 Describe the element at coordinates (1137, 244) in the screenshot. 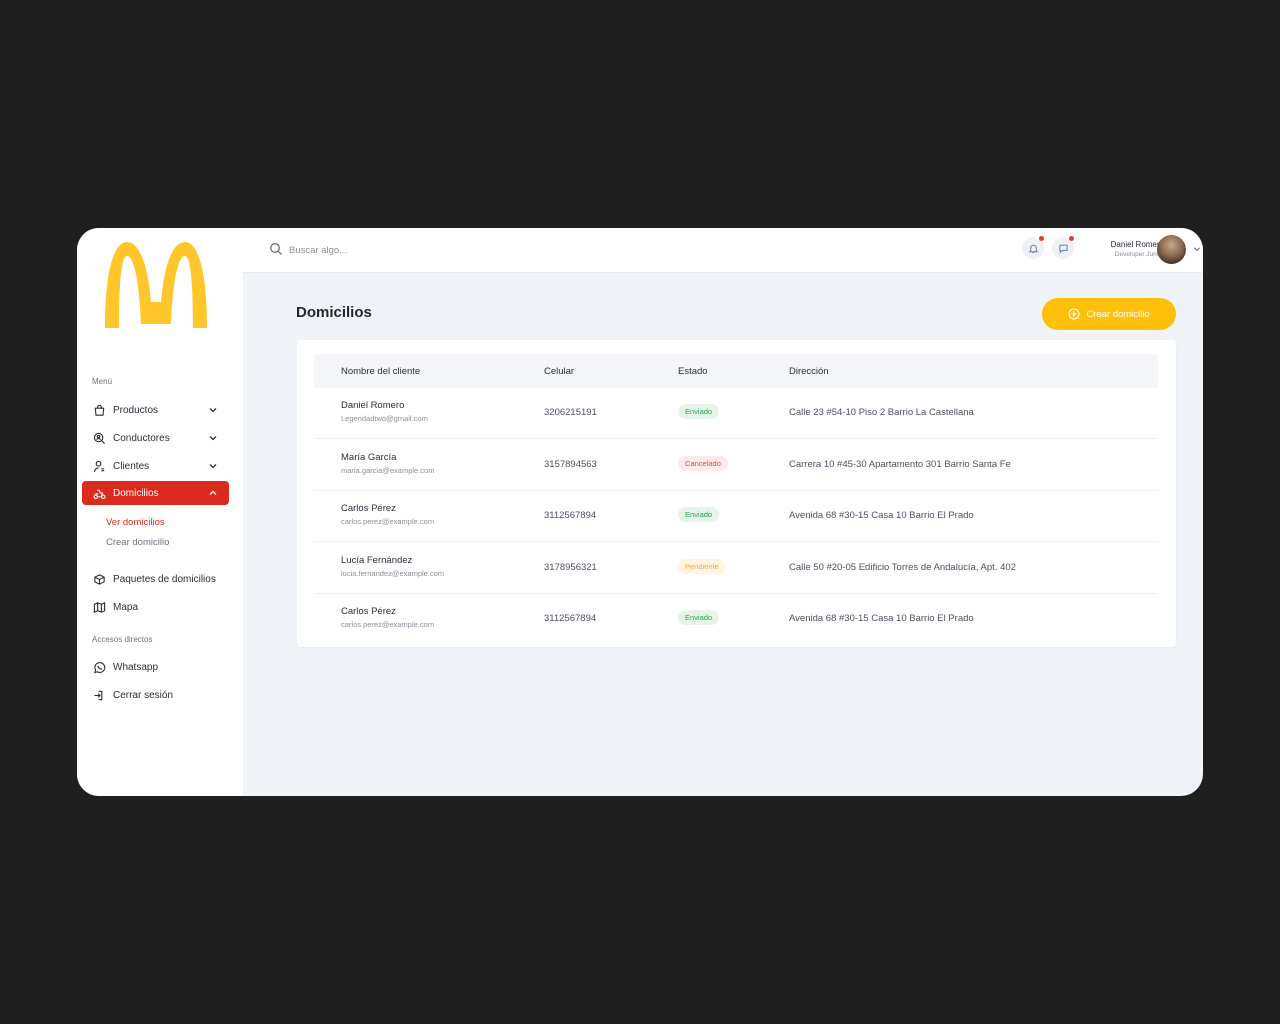

I see `user-name: Daniel Romero` at that location.